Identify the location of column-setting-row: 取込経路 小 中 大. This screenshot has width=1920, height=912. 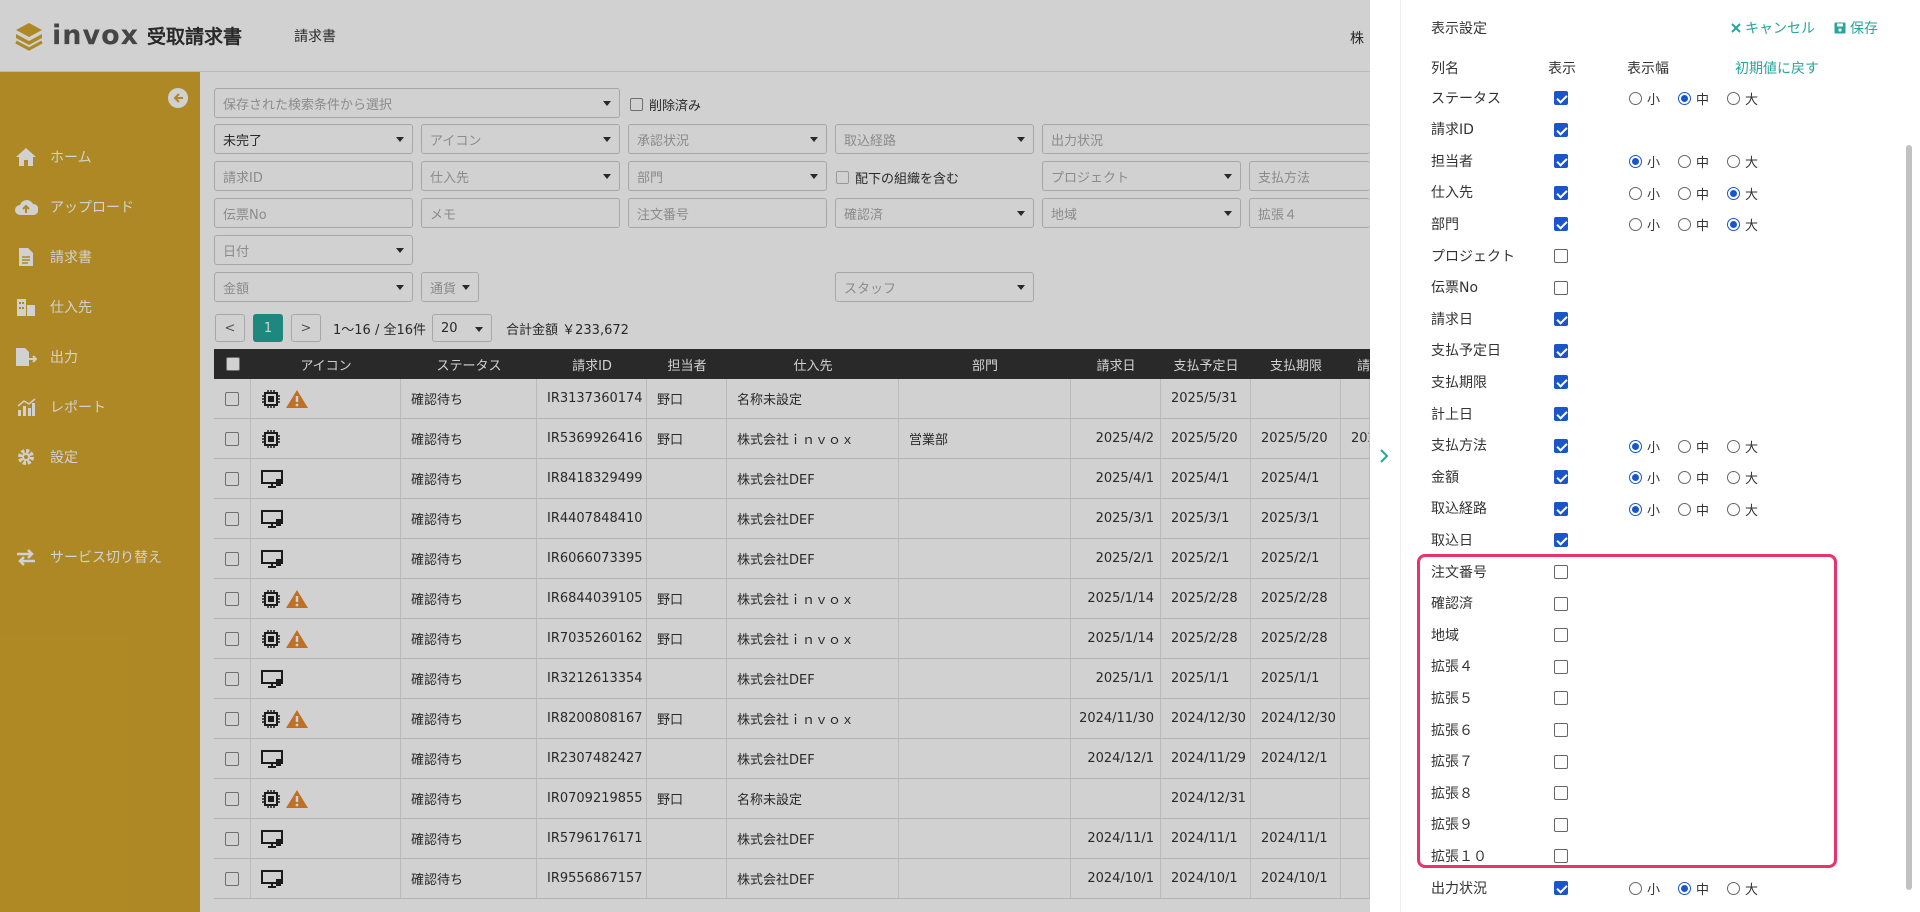
(1641, 508).